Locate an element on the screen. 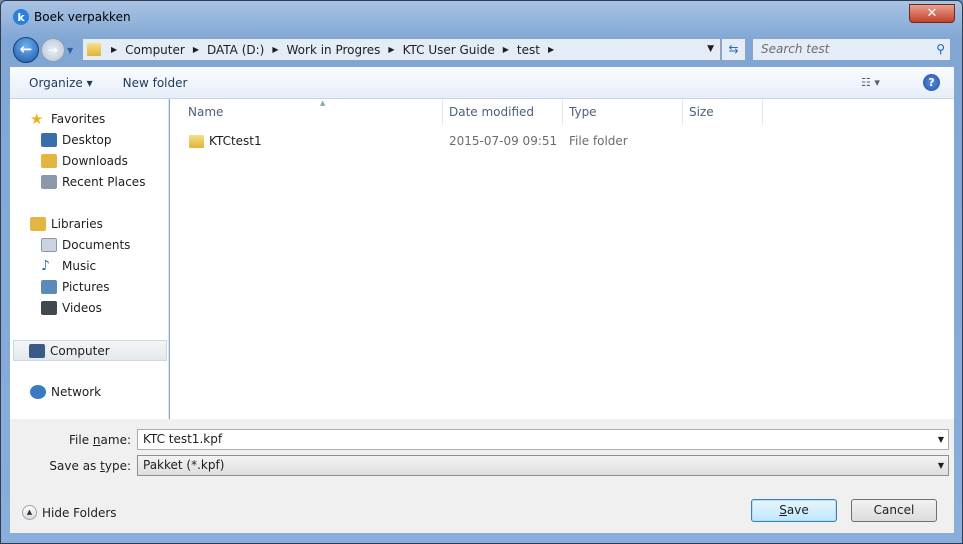 The image size is (963, 544). column-header-name: Name ▲ is located at coordinates (312, 112).